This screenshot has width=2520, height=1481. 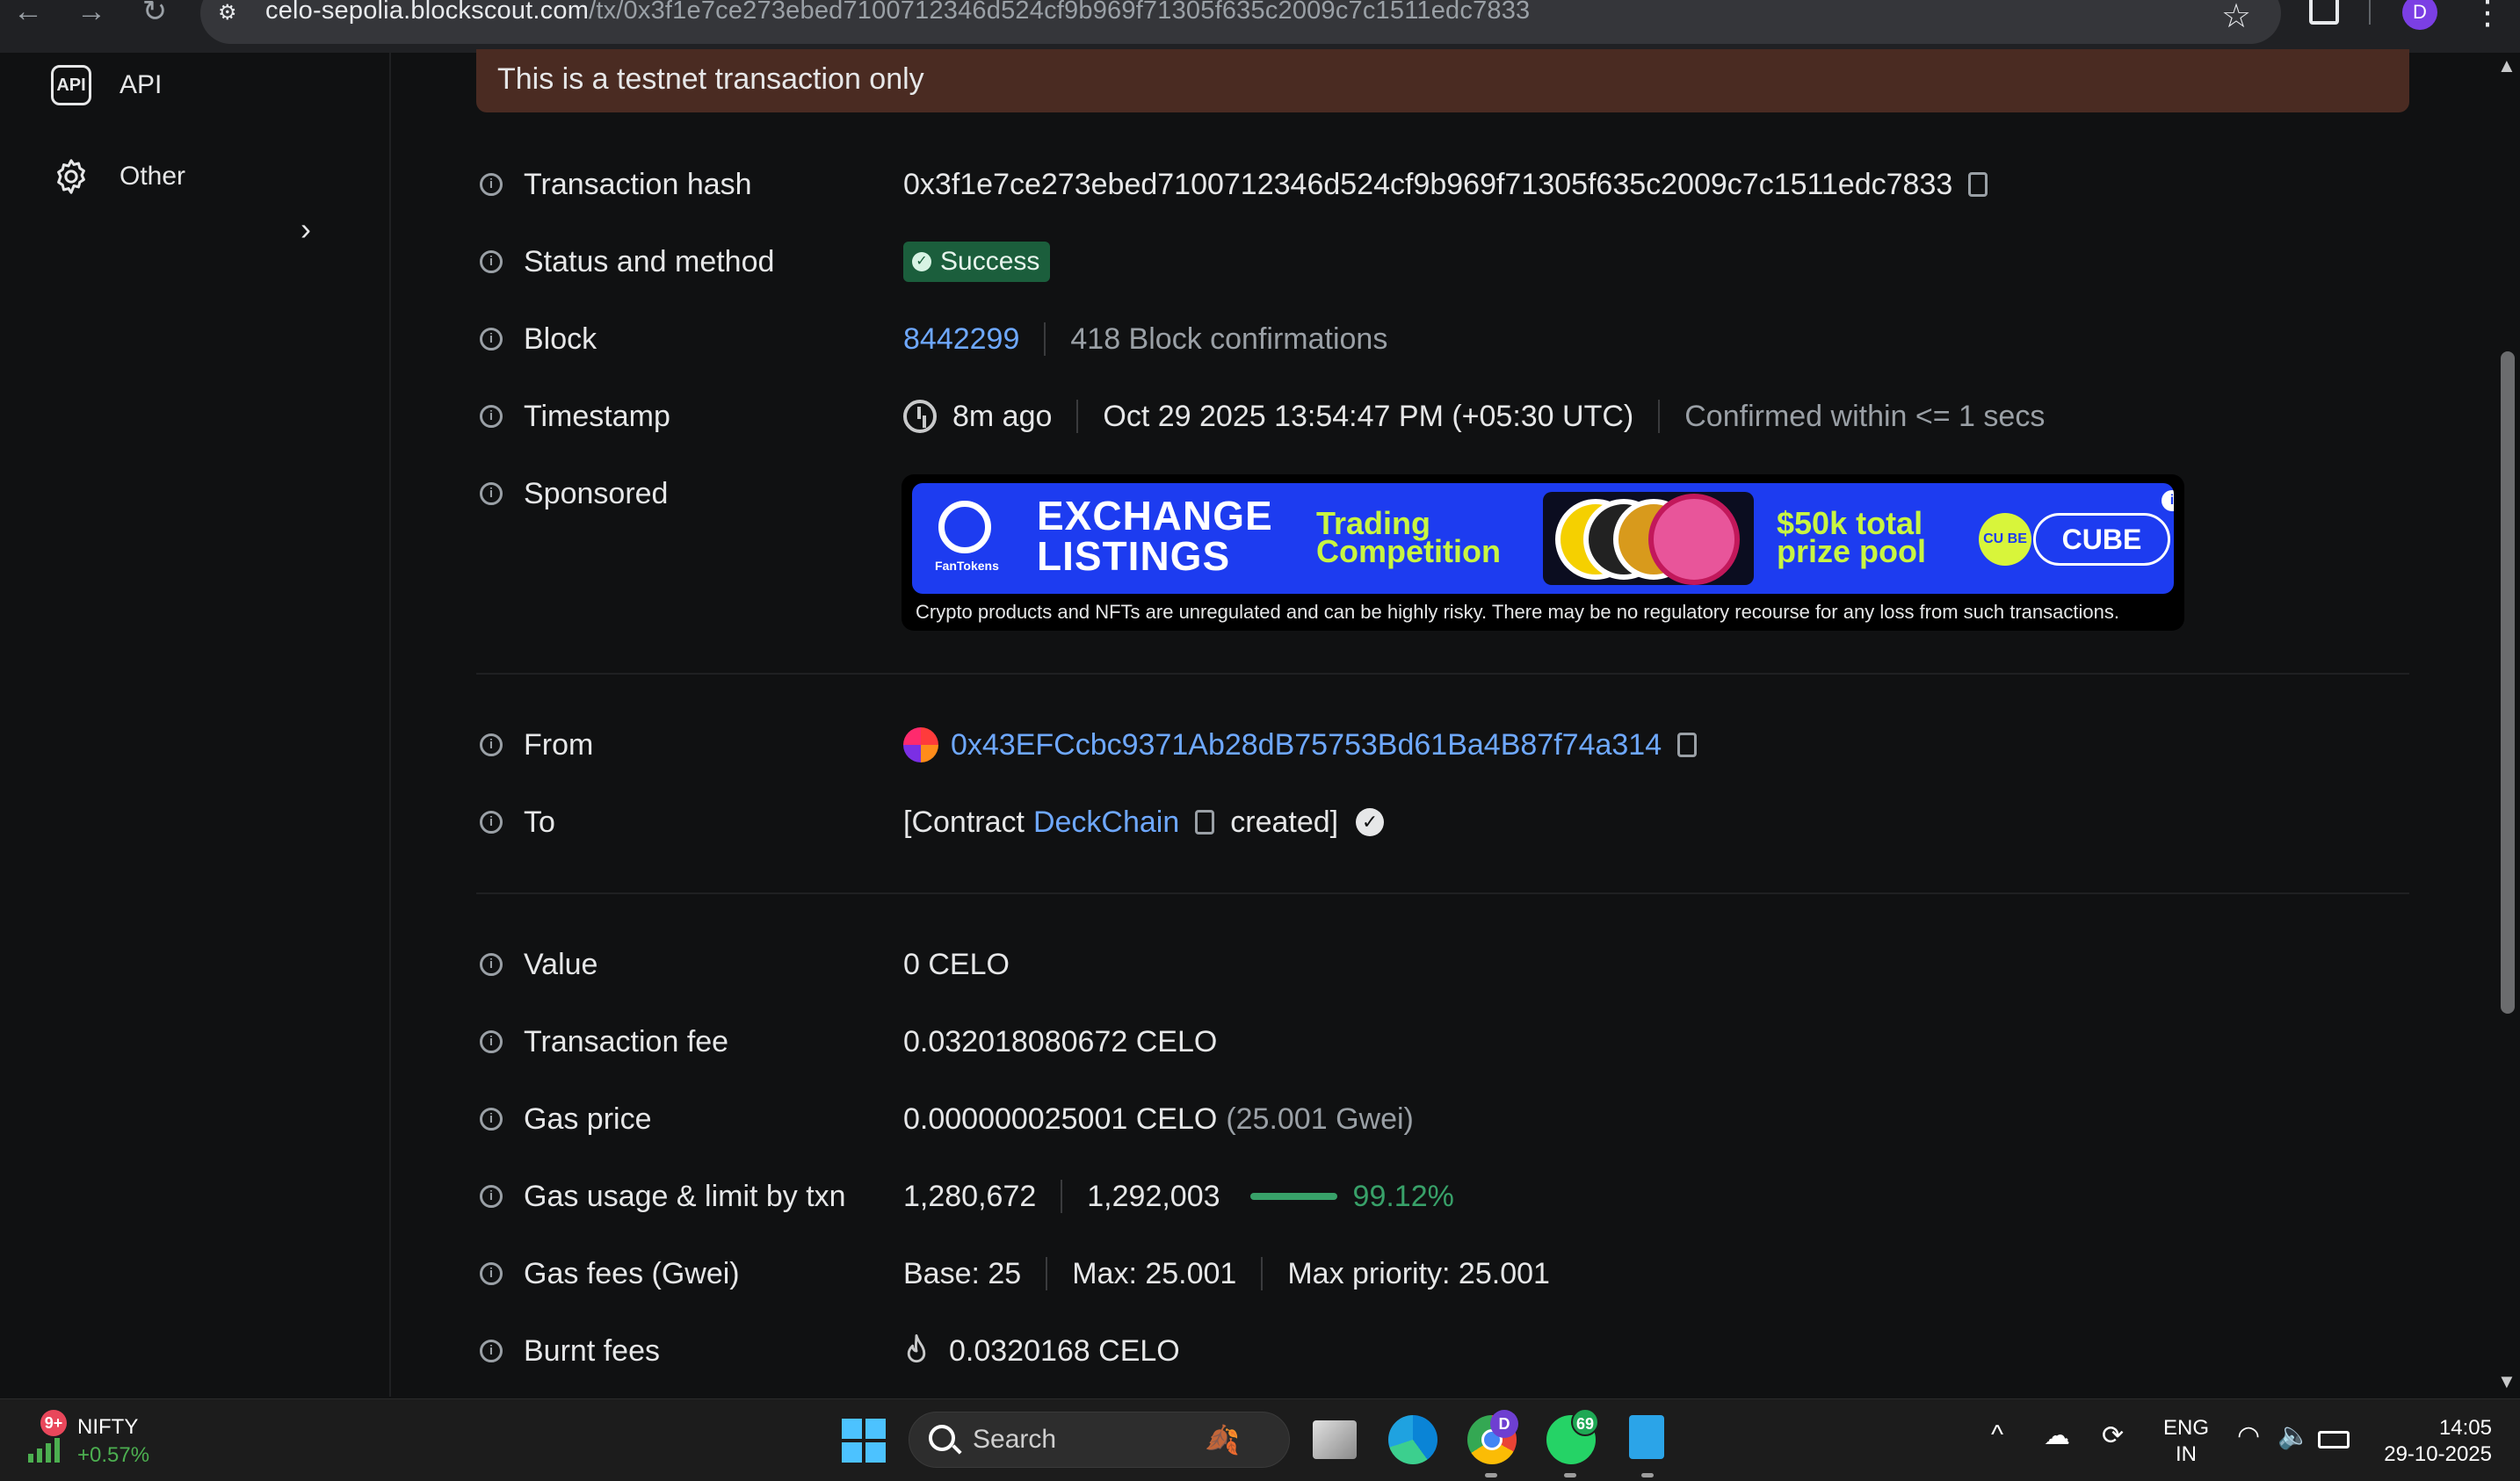 What do you see at coordinates (864, 1441) in the screenshot?
I see `windows-start-icon` at bounding box center [864, 1441].